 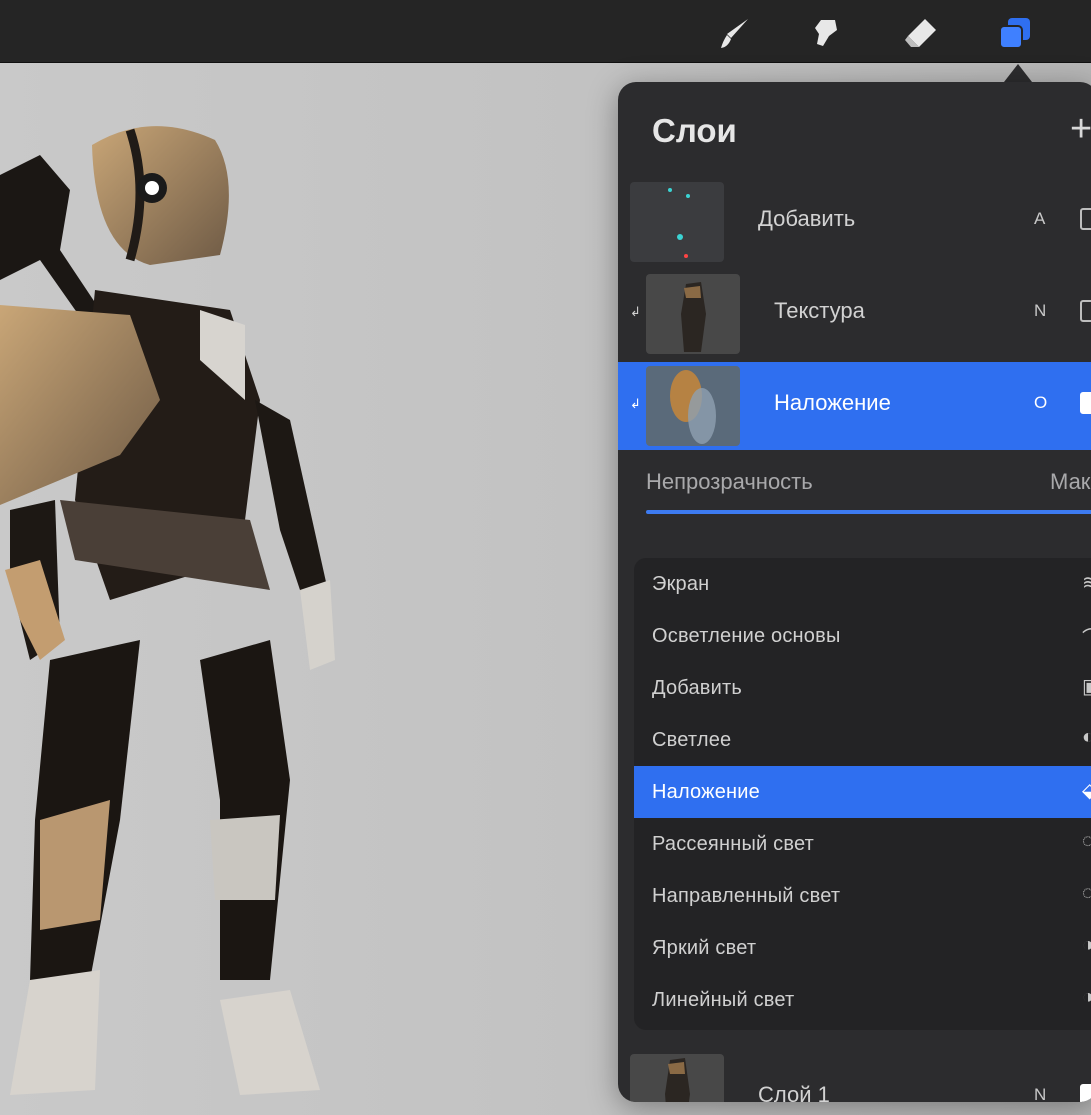 What do you see at coordinates (1039, 219) in the screenshot?
I see `layer-blend-mode: A` at bounding box center [1039, 219].